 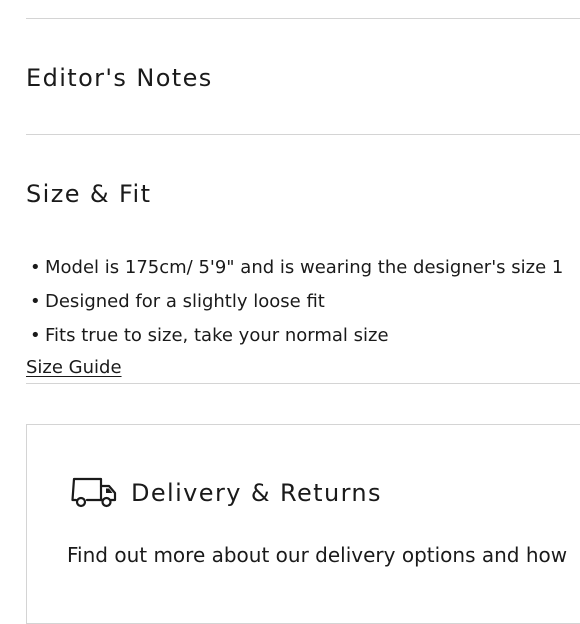 What do you see at coordinates (94, 492) in the screenshot?
I see `truck-icon` at bounding box center [94, 492].